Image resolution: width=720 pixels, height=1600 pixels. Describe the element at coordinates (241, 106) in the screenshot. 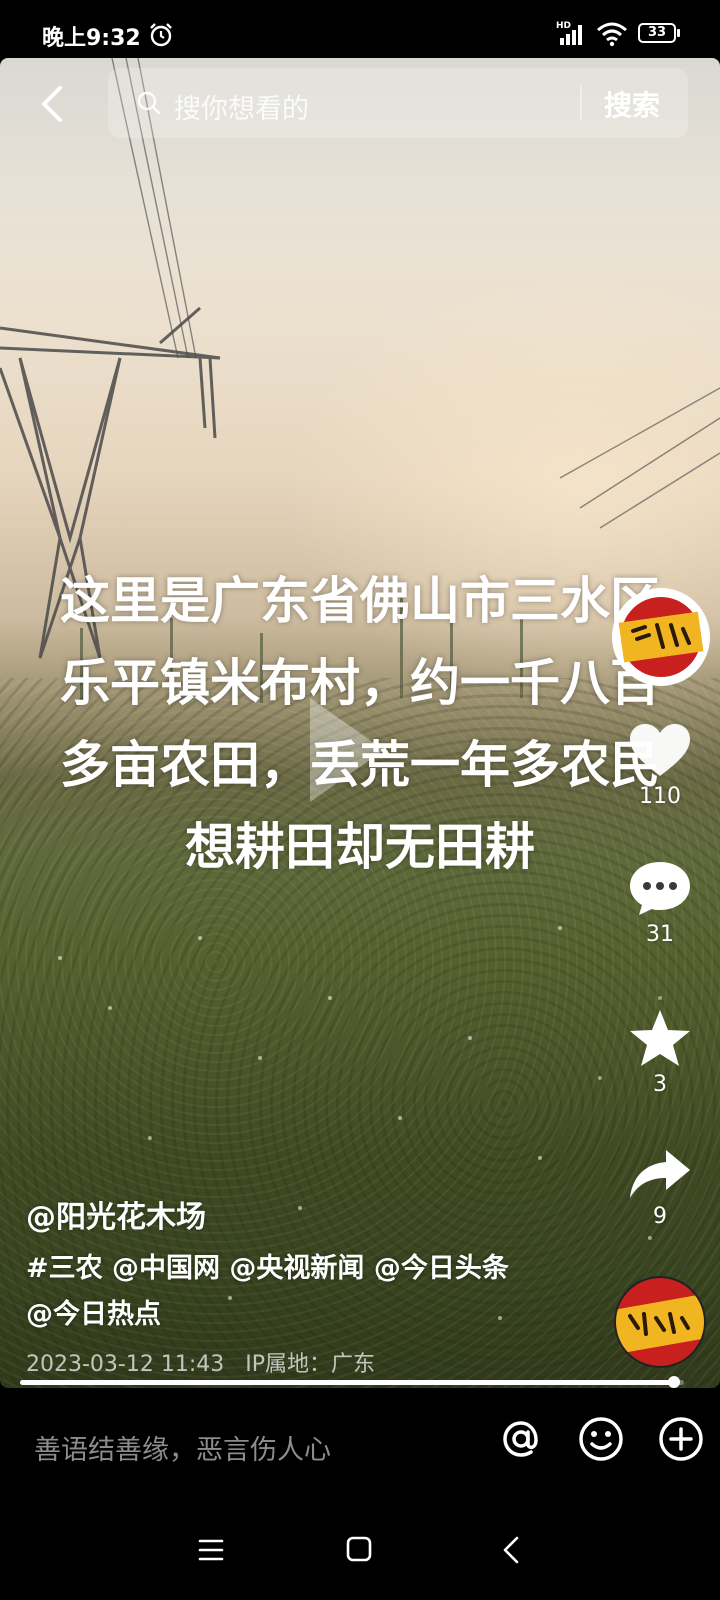

I see `search-input: 搜你想看的` at that location.